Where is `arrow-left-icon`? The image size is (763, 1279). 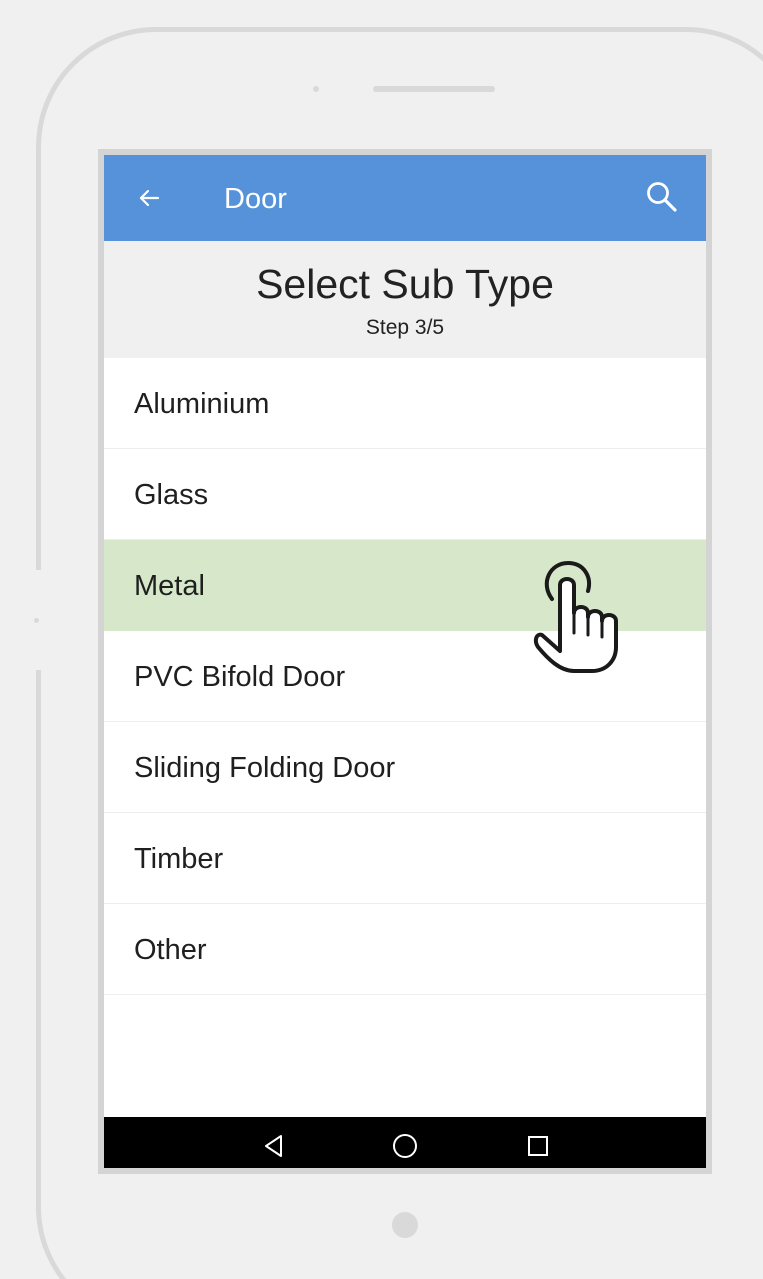 arrow-left-icon is located at coordinates (149, 198).